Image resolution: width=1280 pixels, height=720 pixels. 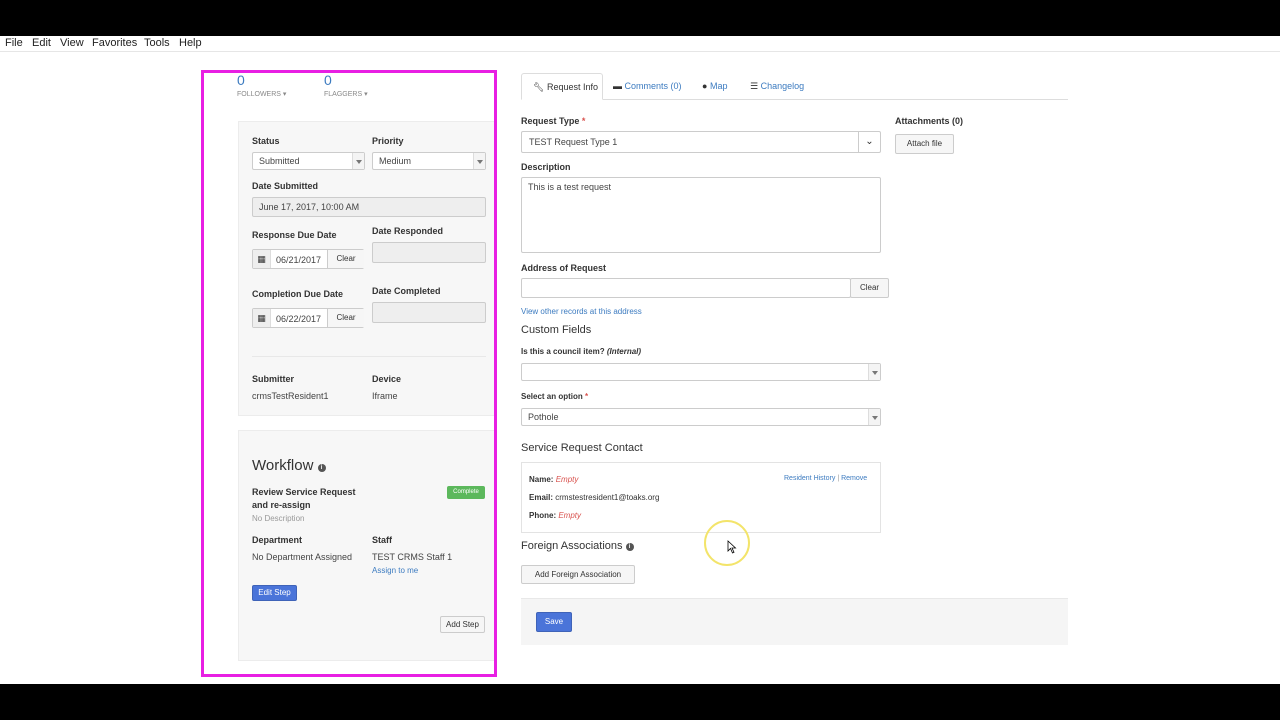 What do you see at coordinates (72, 43) in the screenshot?
I see `menu-view: View` at bounding box center [72, 43].